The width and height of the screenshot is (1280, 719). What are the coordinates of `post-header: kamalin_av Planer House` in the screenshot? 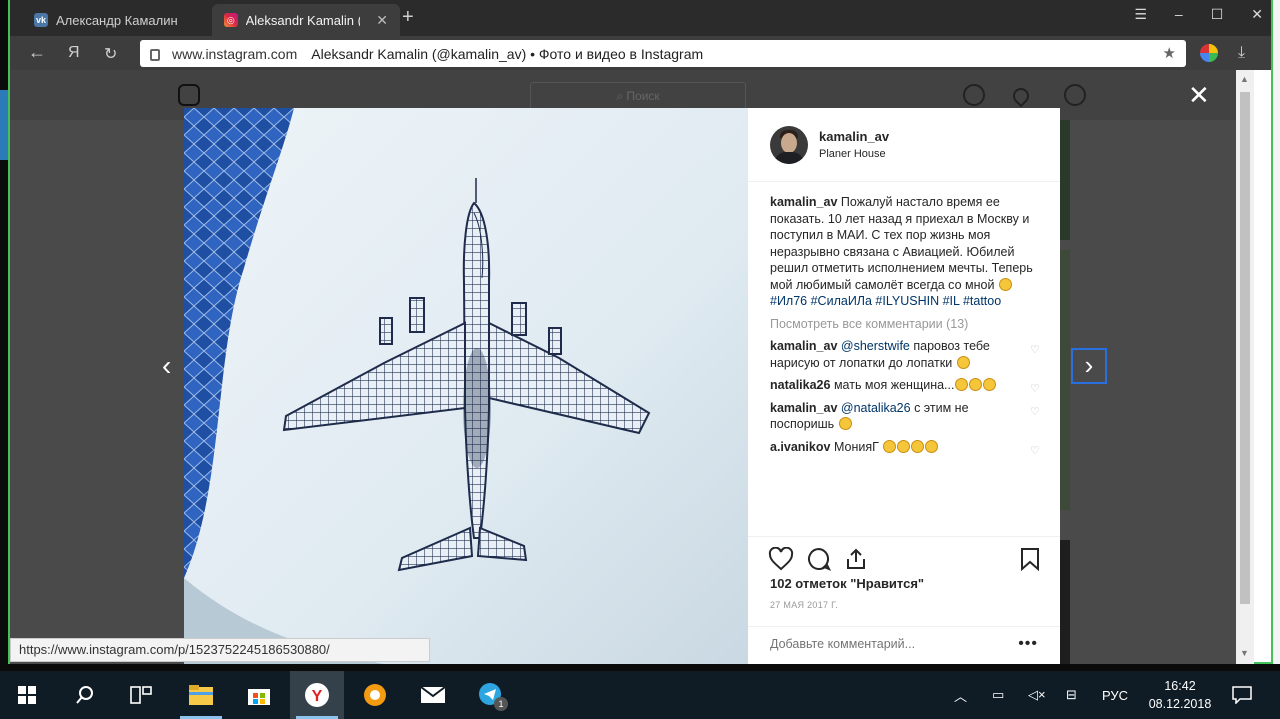 It's located at (904, 145).